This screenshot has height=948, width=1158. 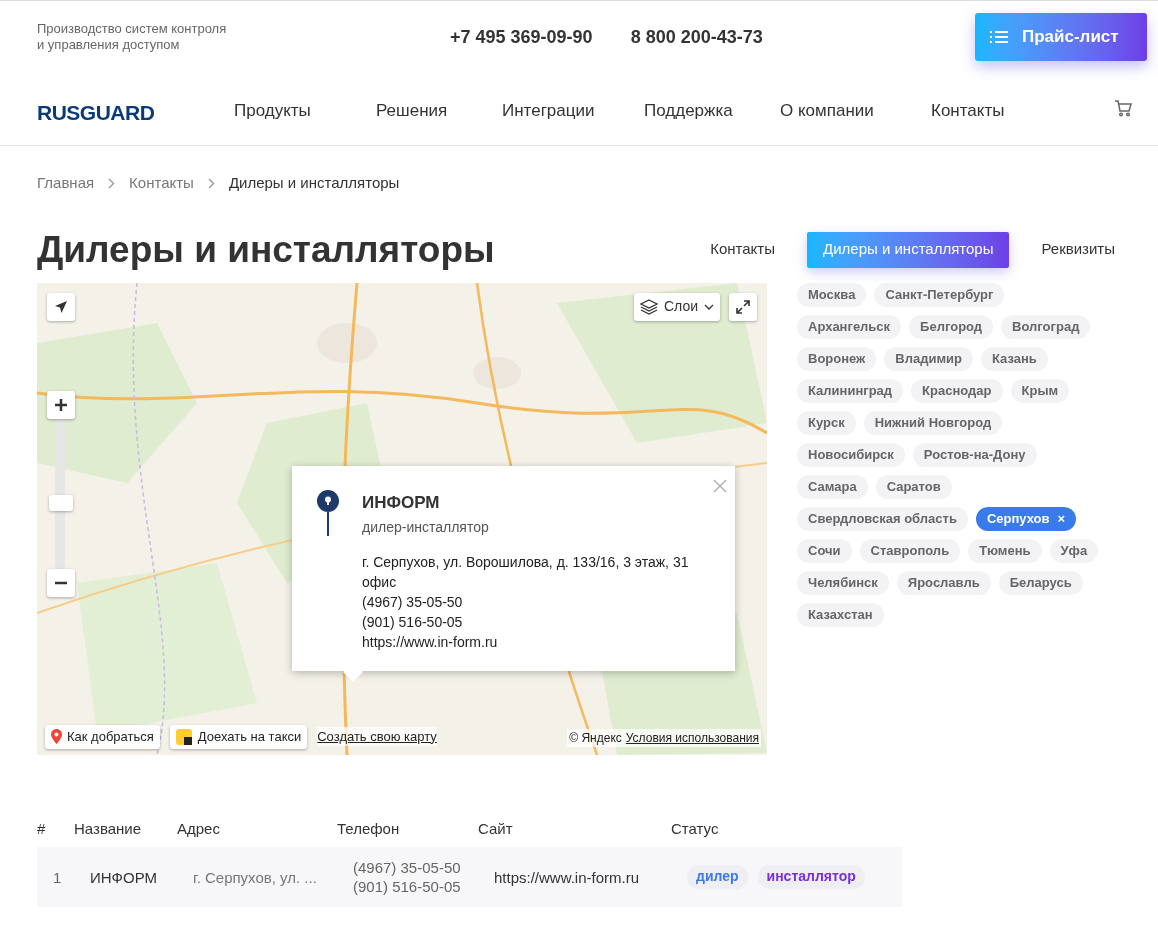 I want to click on page-title: Дилеры и инсталляторы, so click(x=266, y=249).